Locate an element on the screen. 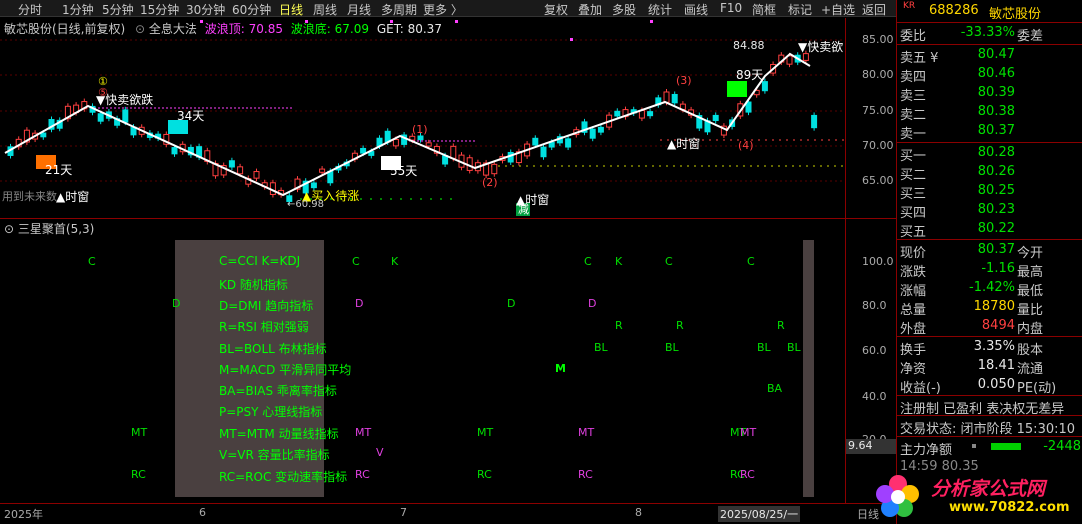 The height and width of the screenshot is (524, 1082). legend-line: RC=ROC 变动速率指标 is located at coordinates (283, 477).